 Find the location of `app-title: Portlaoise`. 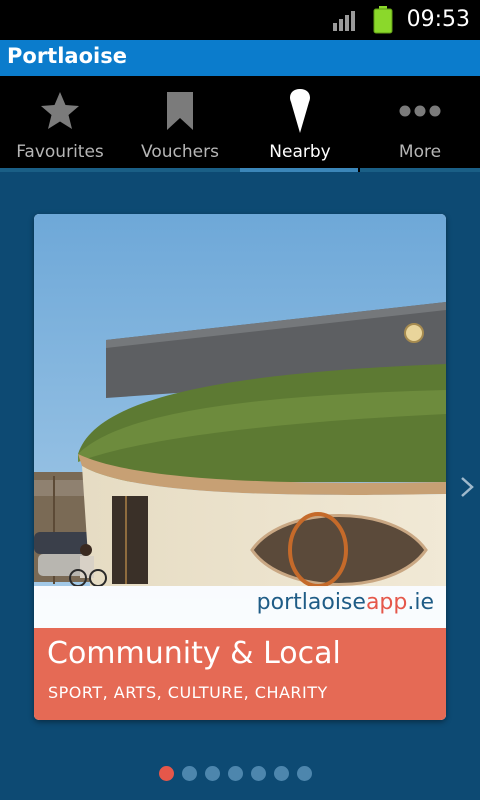

app-title: Portlaoise is located at coordinates (67, 56).